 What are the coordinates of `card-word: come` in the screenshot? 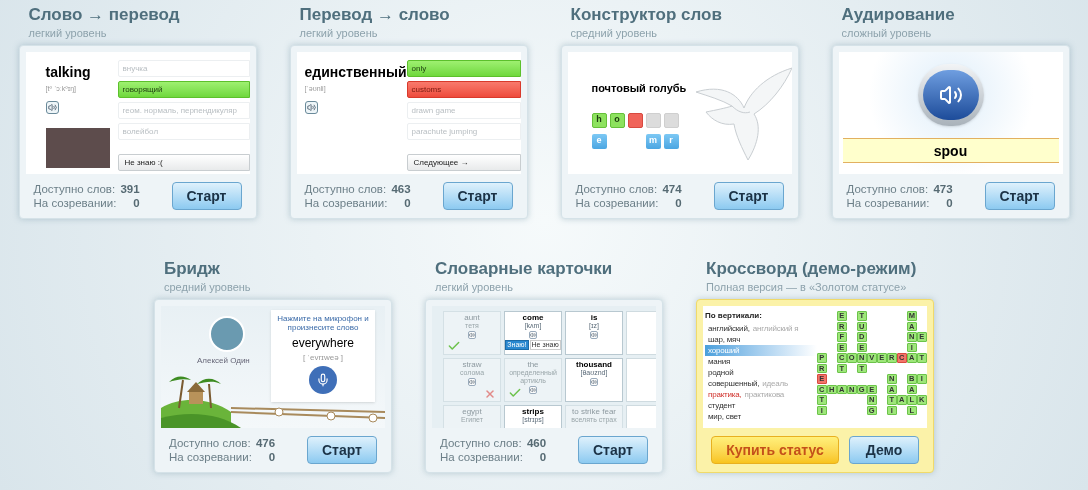 It's located at (533, 317).